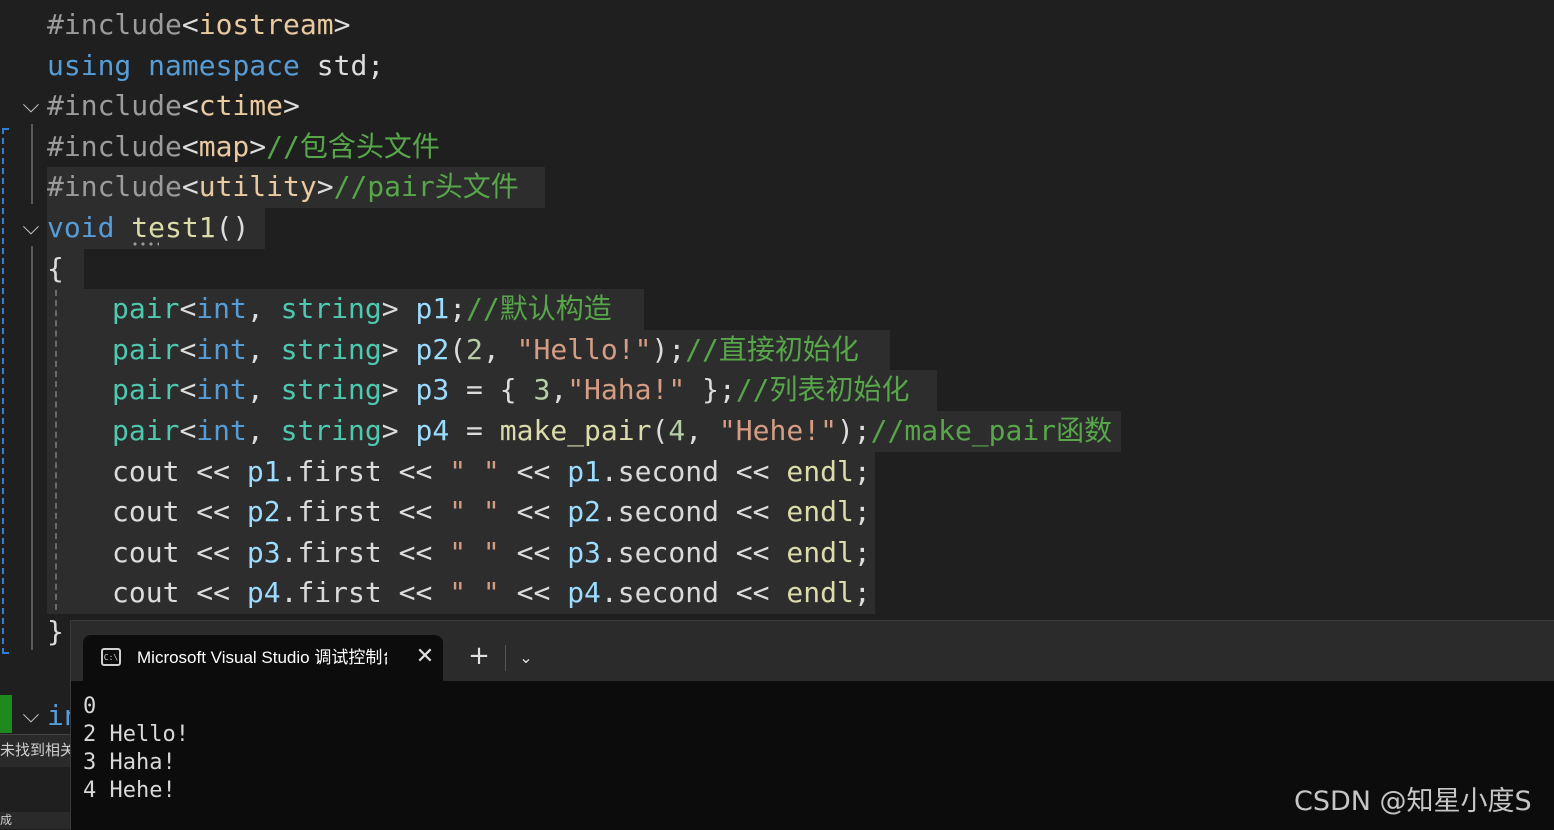  I want to click on keyword: using, so click(89, 65).